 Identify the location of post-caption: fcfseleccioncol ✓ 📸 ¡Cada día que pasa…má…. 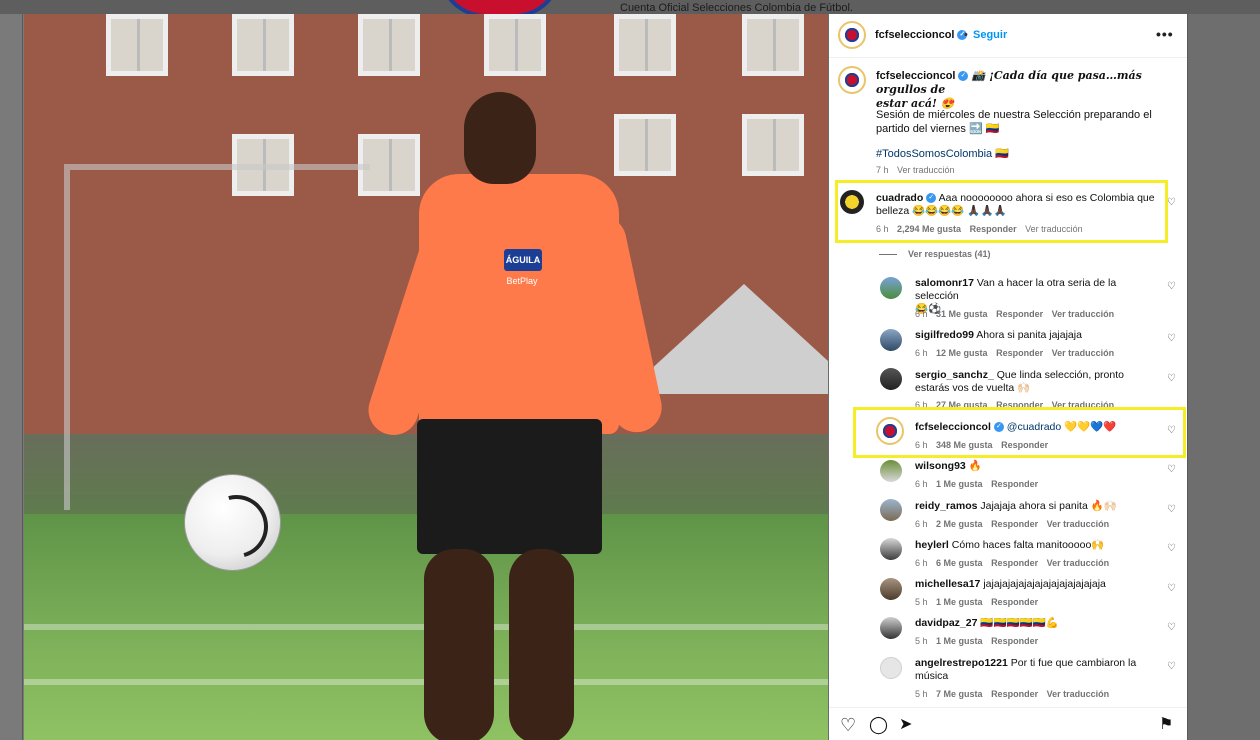
(1028, 90).